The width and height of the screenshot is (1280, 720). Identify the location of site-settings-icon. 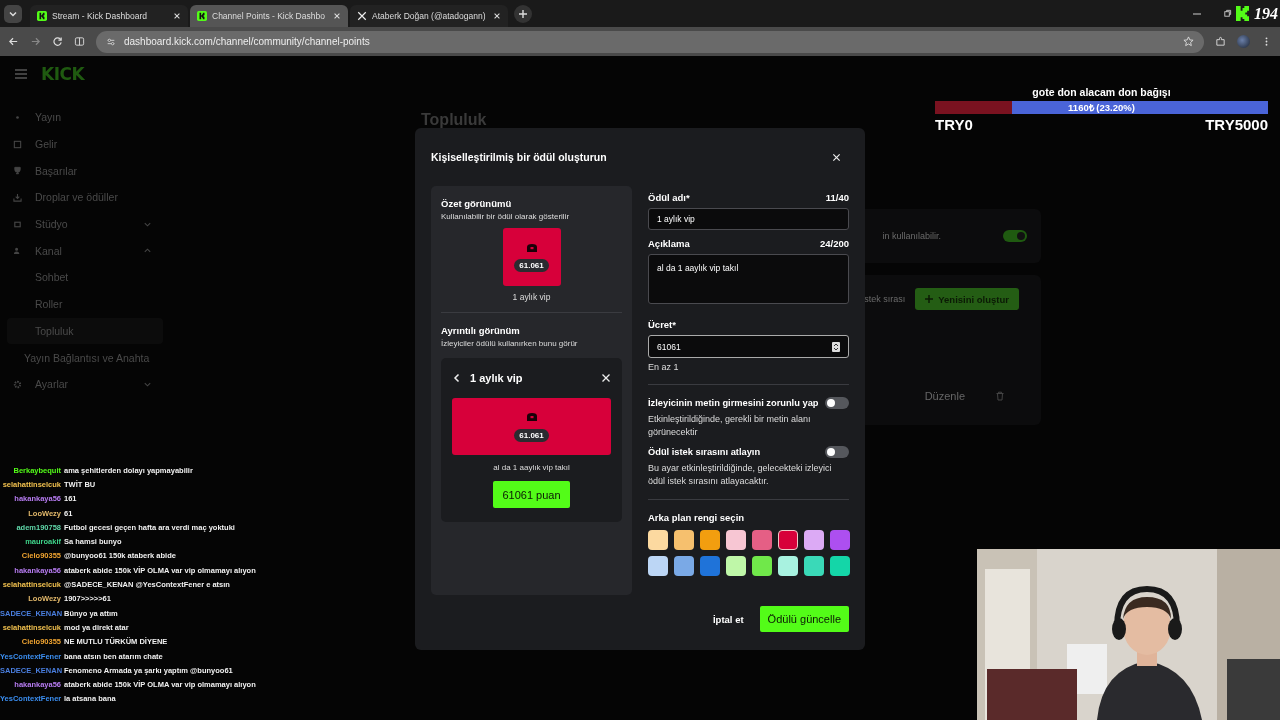
(111, 41).